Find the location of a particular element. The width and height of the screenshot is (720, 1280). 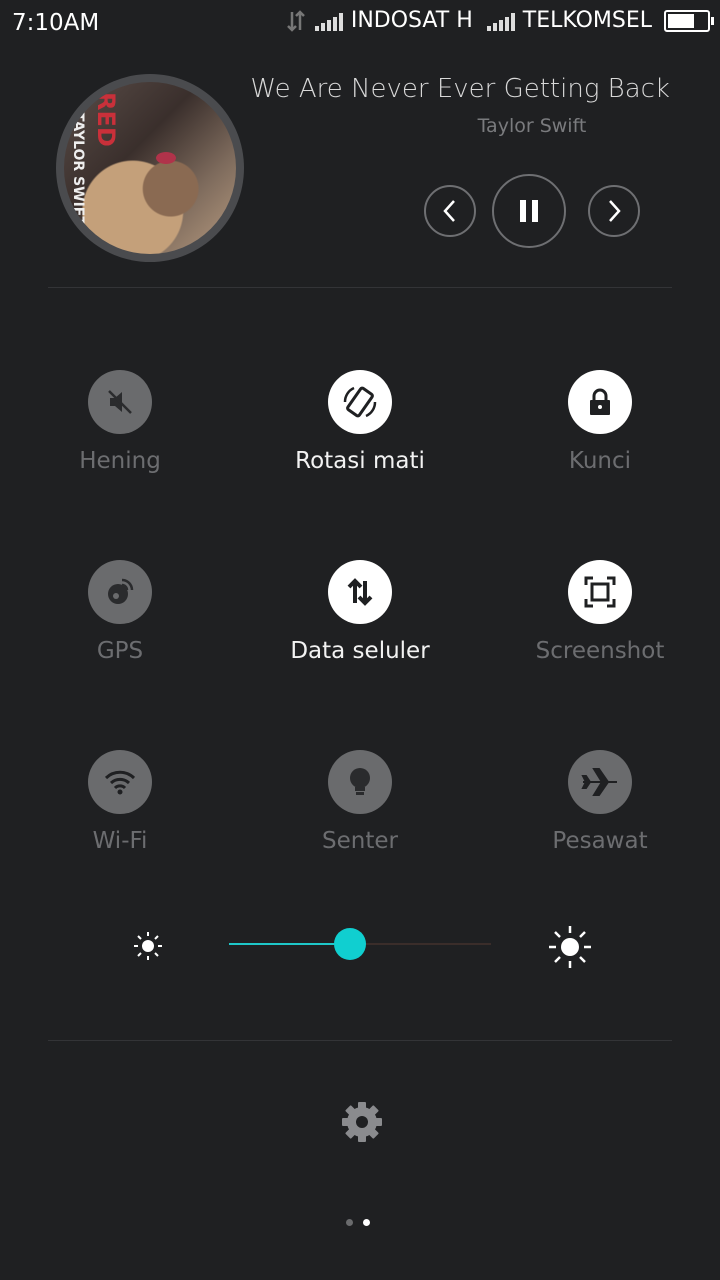

airplane-icon is located at coordinates (599, 782).